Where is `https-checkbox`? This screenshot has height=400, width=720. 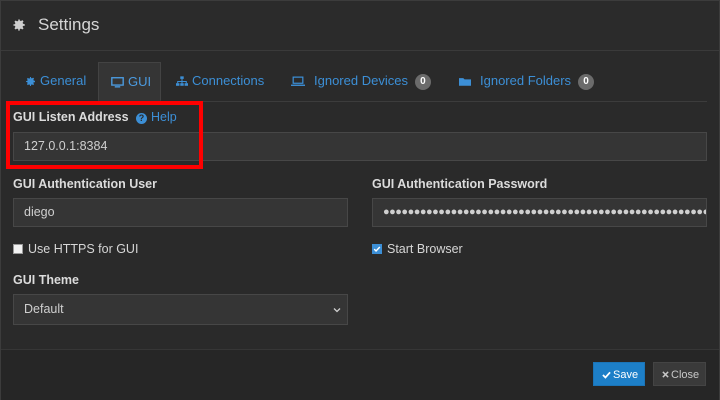
https-checkbox is located at coordinates (18, 249).